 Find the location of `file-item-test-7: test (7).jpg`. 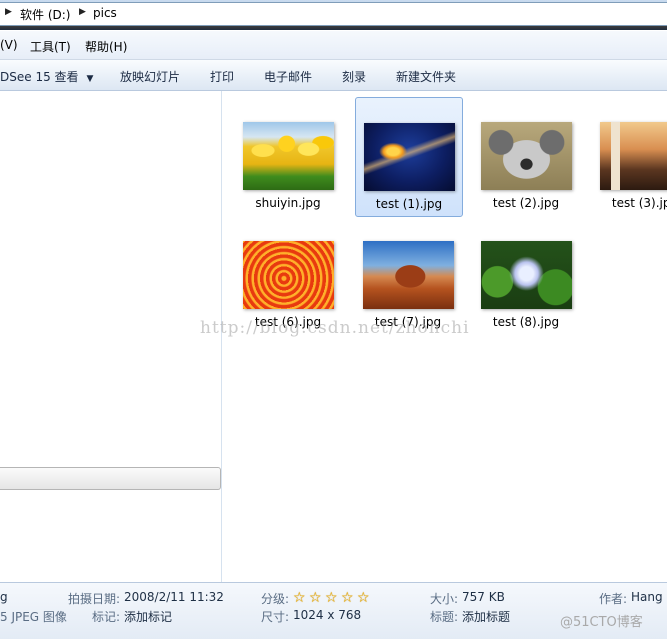

file-item-test-7: test (7).jpg is located at coordinates (408, 275).